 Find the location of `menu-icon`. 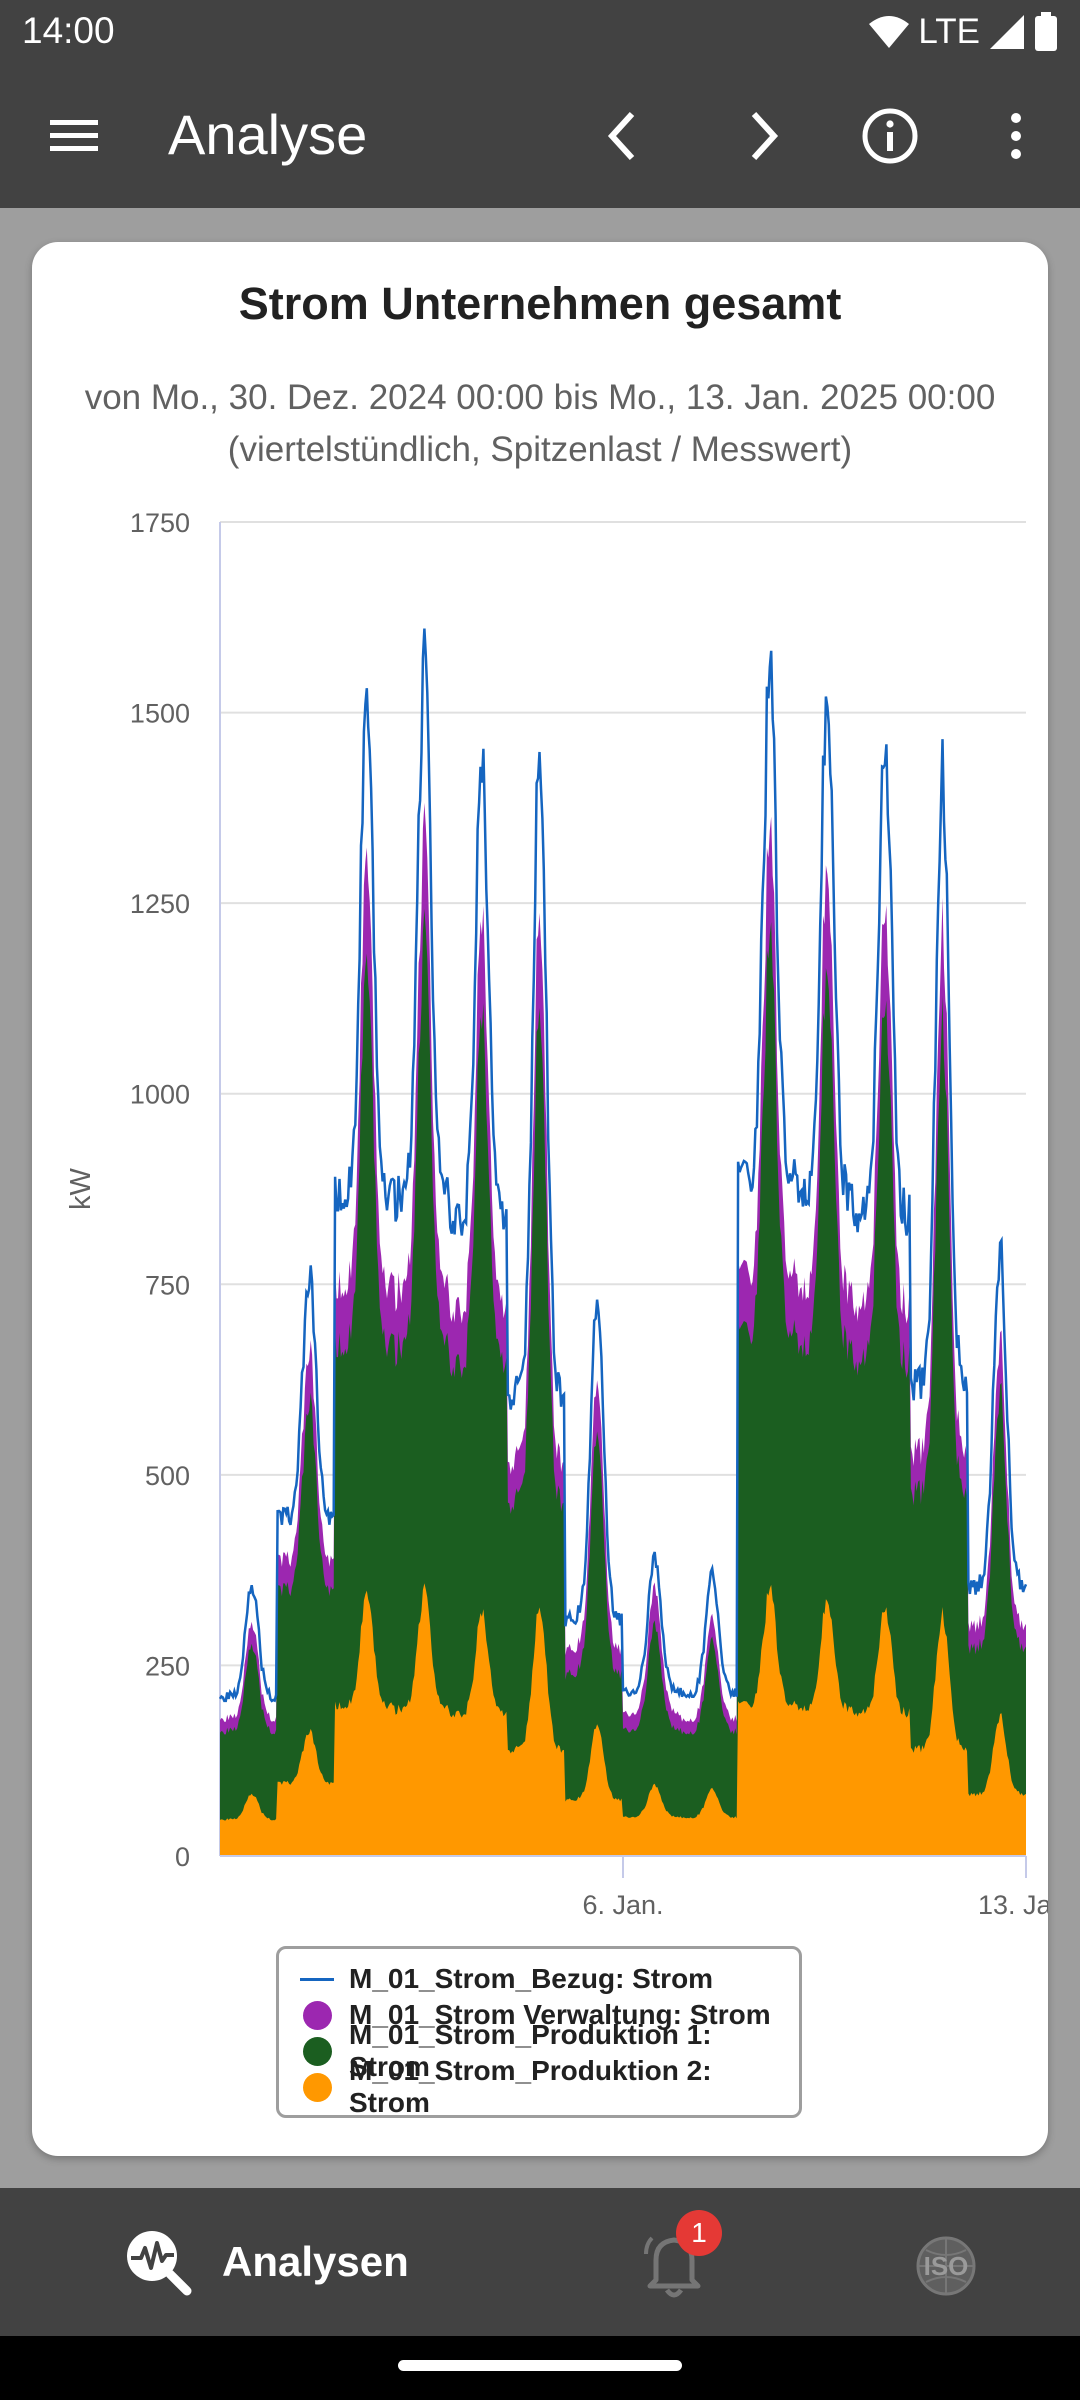

menu-icon is located at coordinates (74, 135).